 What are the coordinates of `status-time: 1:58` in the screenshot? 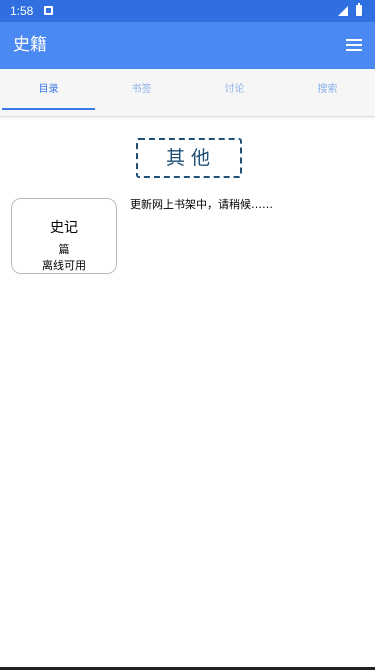 It's located at (22, 11).